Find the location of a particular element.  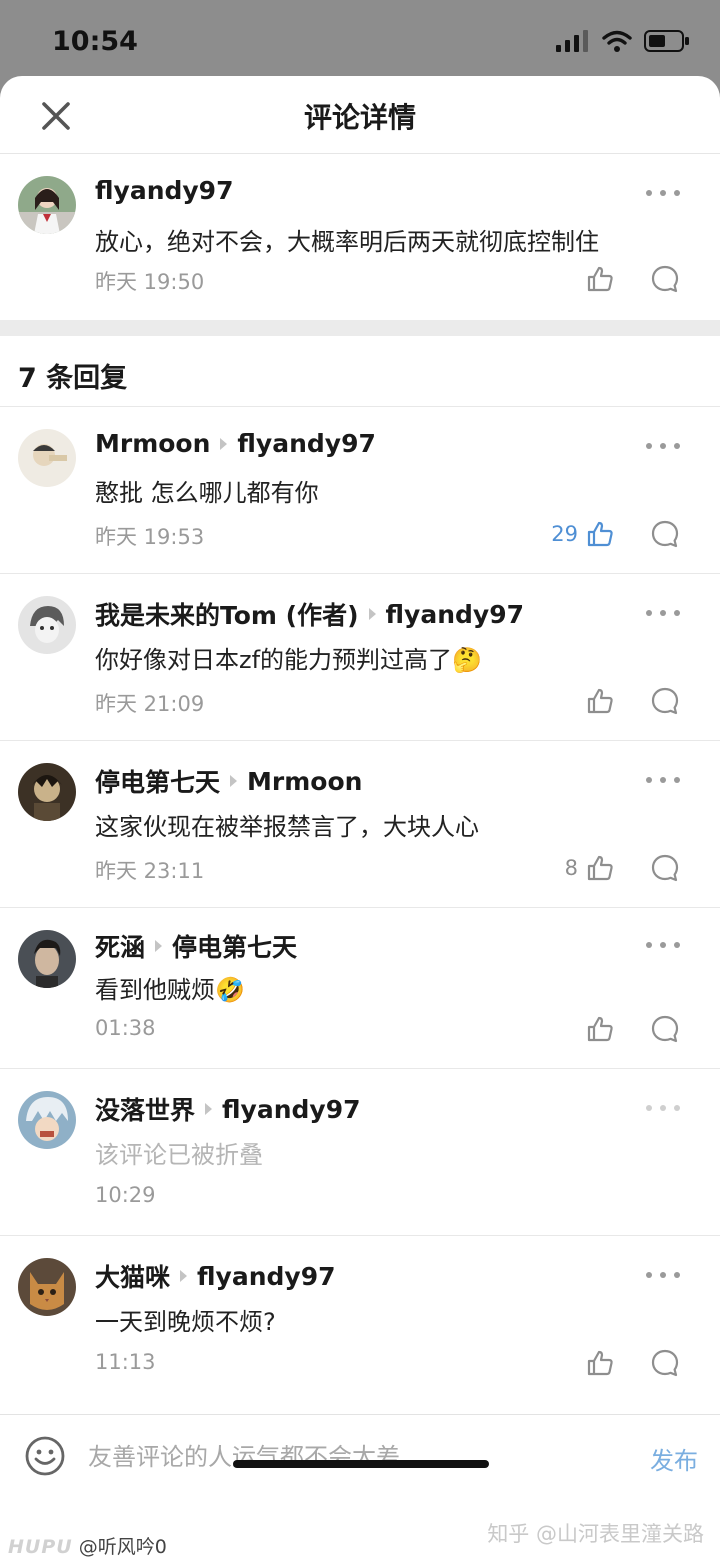

reply-authors: 死涵 停电第七天 is located at coordinates (196, 946).